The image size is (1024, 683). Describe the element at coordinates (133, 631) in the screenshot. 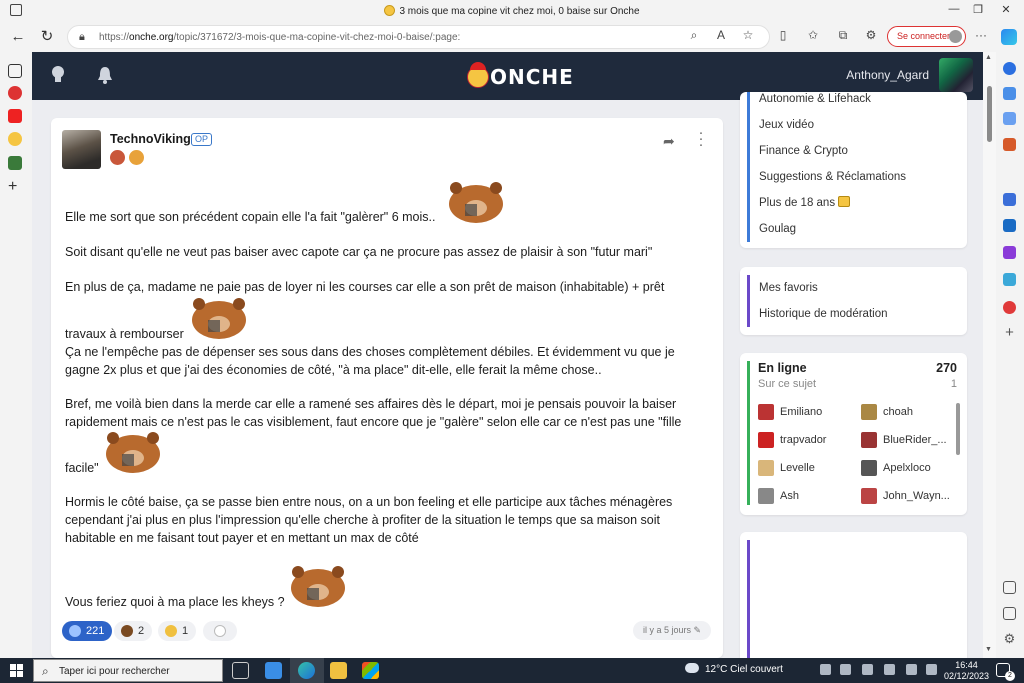

I see `reaction-poop-button: 2` at that location.